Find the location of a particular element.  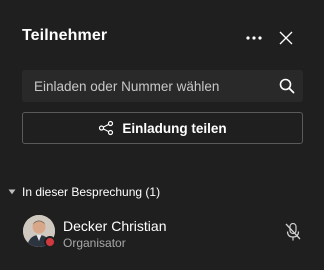

share-invitation-button: Einladung teilen is located at coordinates (162, 128).